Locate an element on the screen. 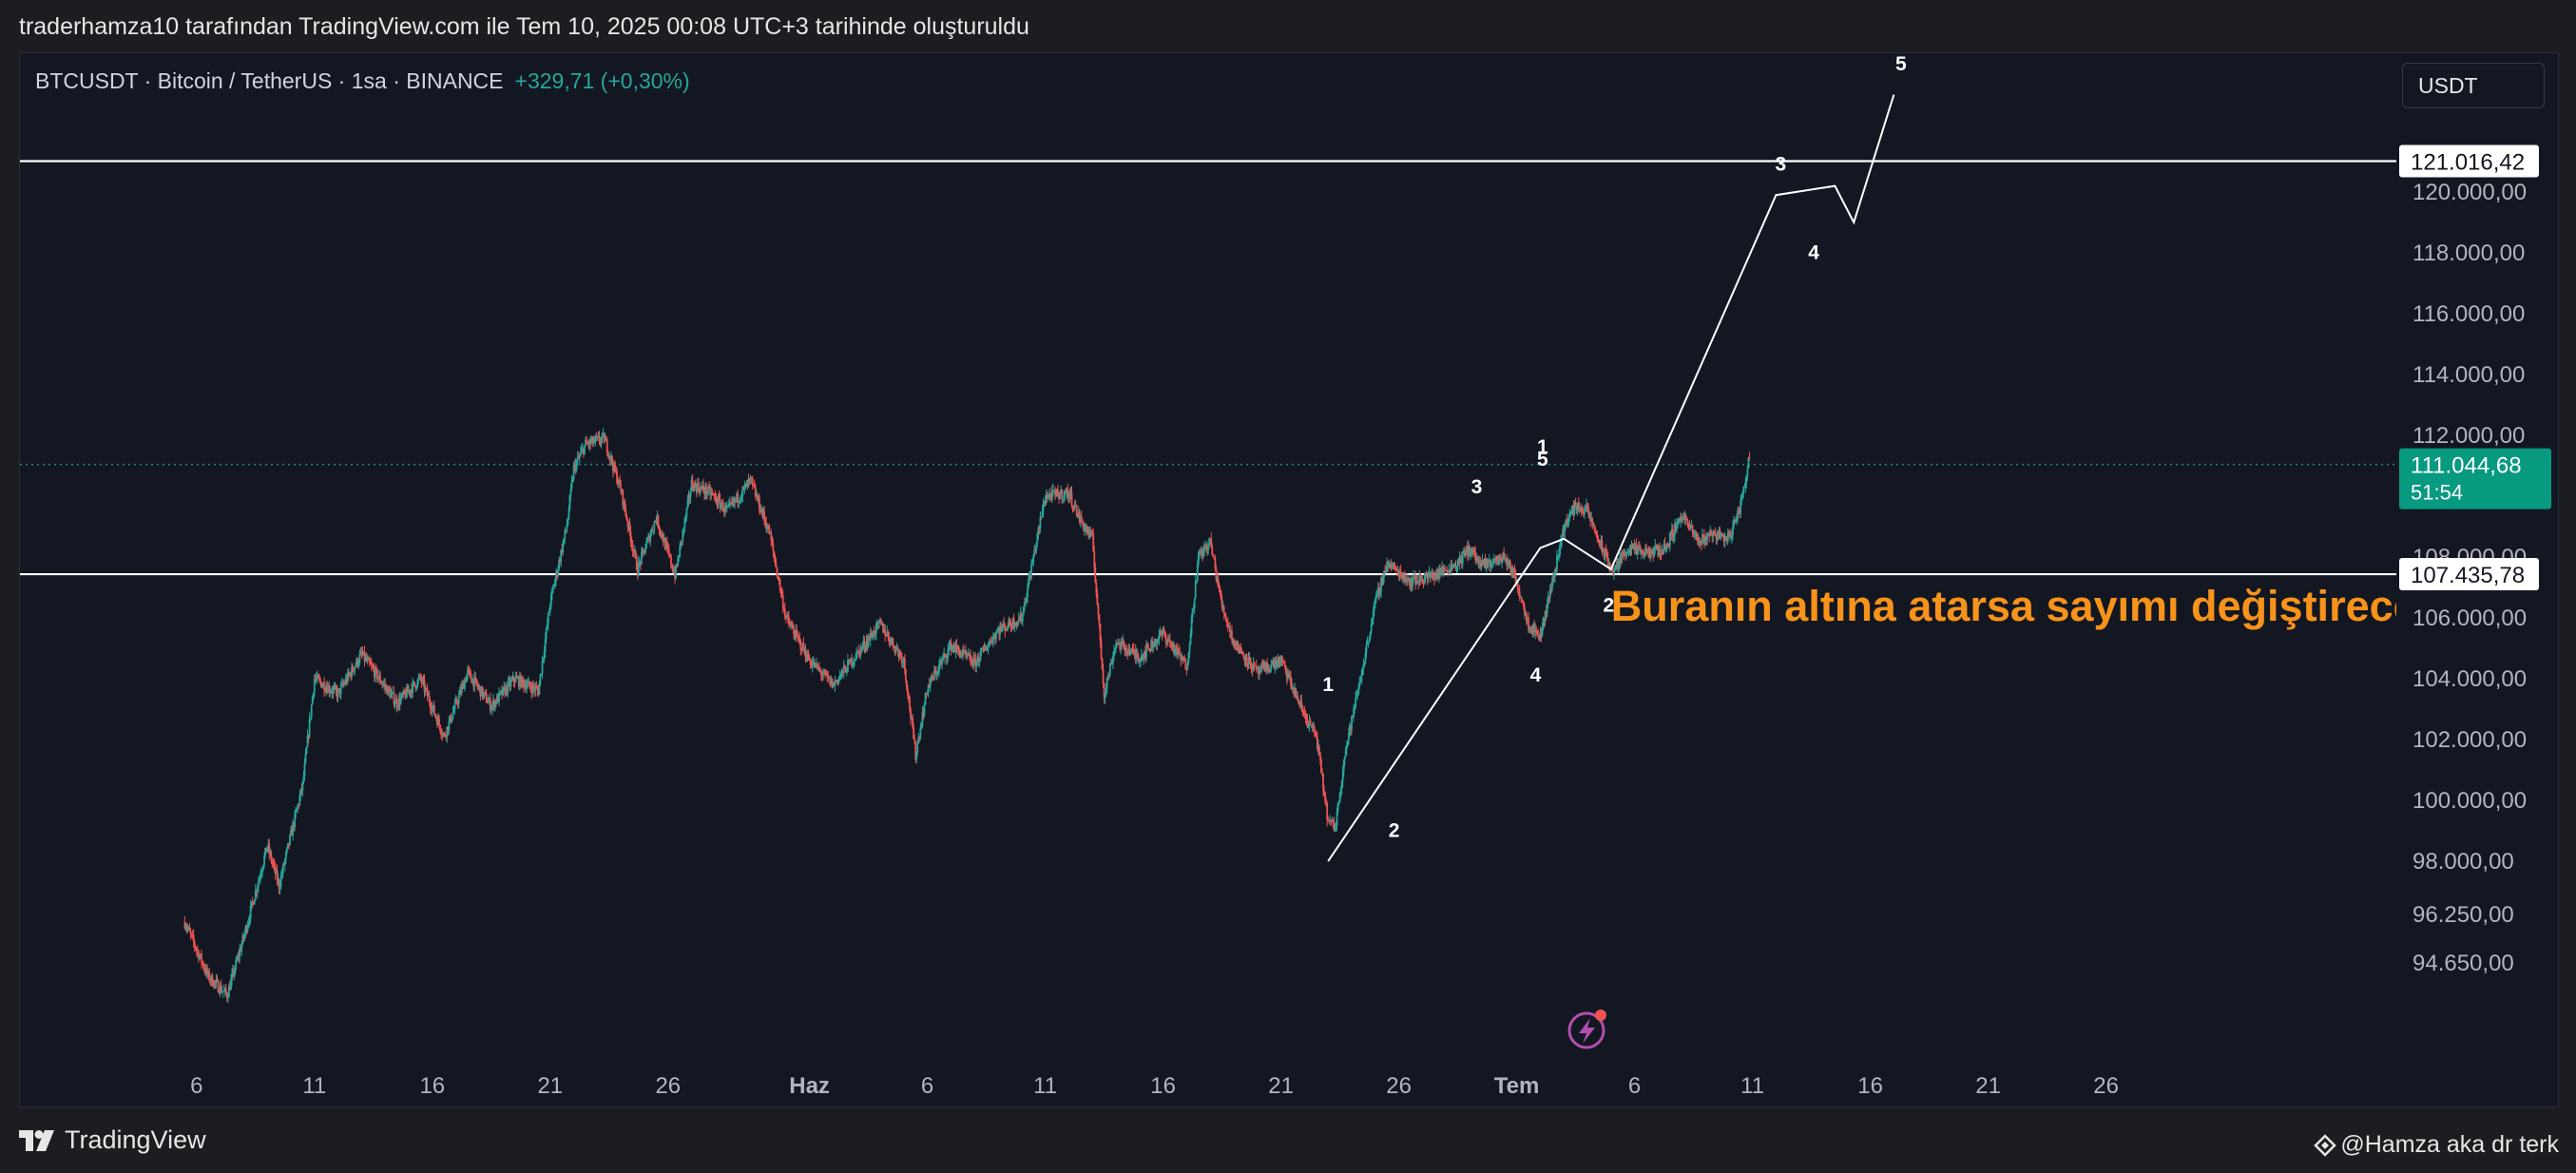 The width and height of the screenshot is (2576, 1173). x-tick-label-1: 11 is located at coordinates (314, 1086).